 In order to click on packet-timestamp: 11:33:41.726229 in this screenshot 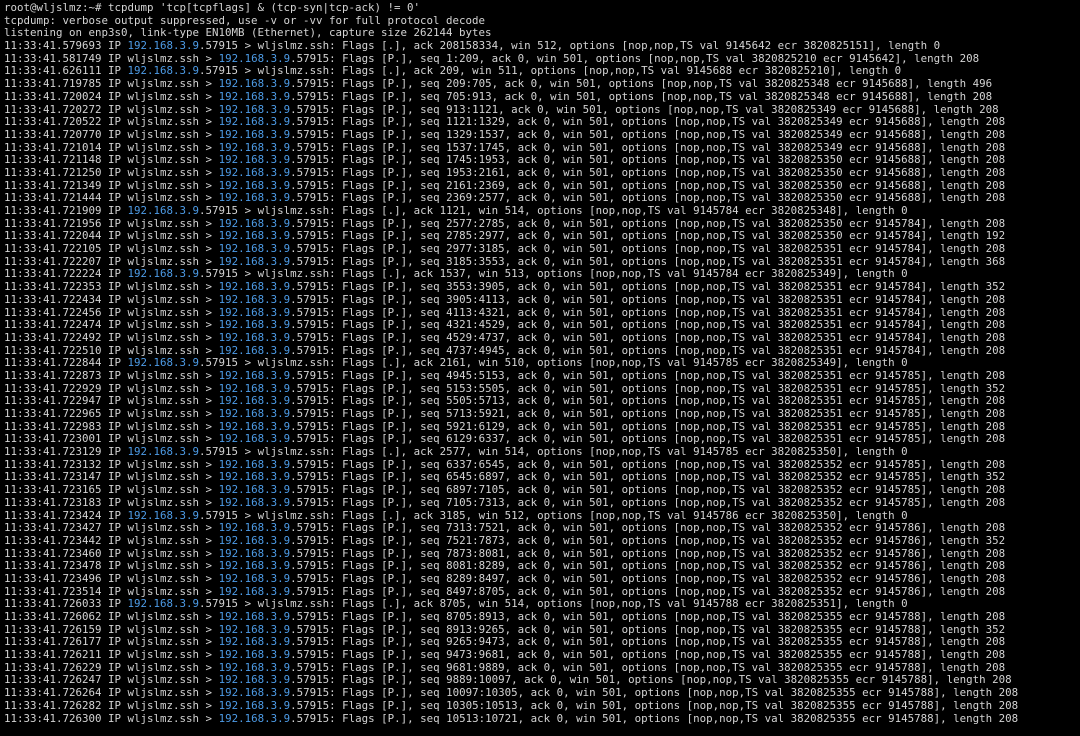, I will do `click(53, 667)`.